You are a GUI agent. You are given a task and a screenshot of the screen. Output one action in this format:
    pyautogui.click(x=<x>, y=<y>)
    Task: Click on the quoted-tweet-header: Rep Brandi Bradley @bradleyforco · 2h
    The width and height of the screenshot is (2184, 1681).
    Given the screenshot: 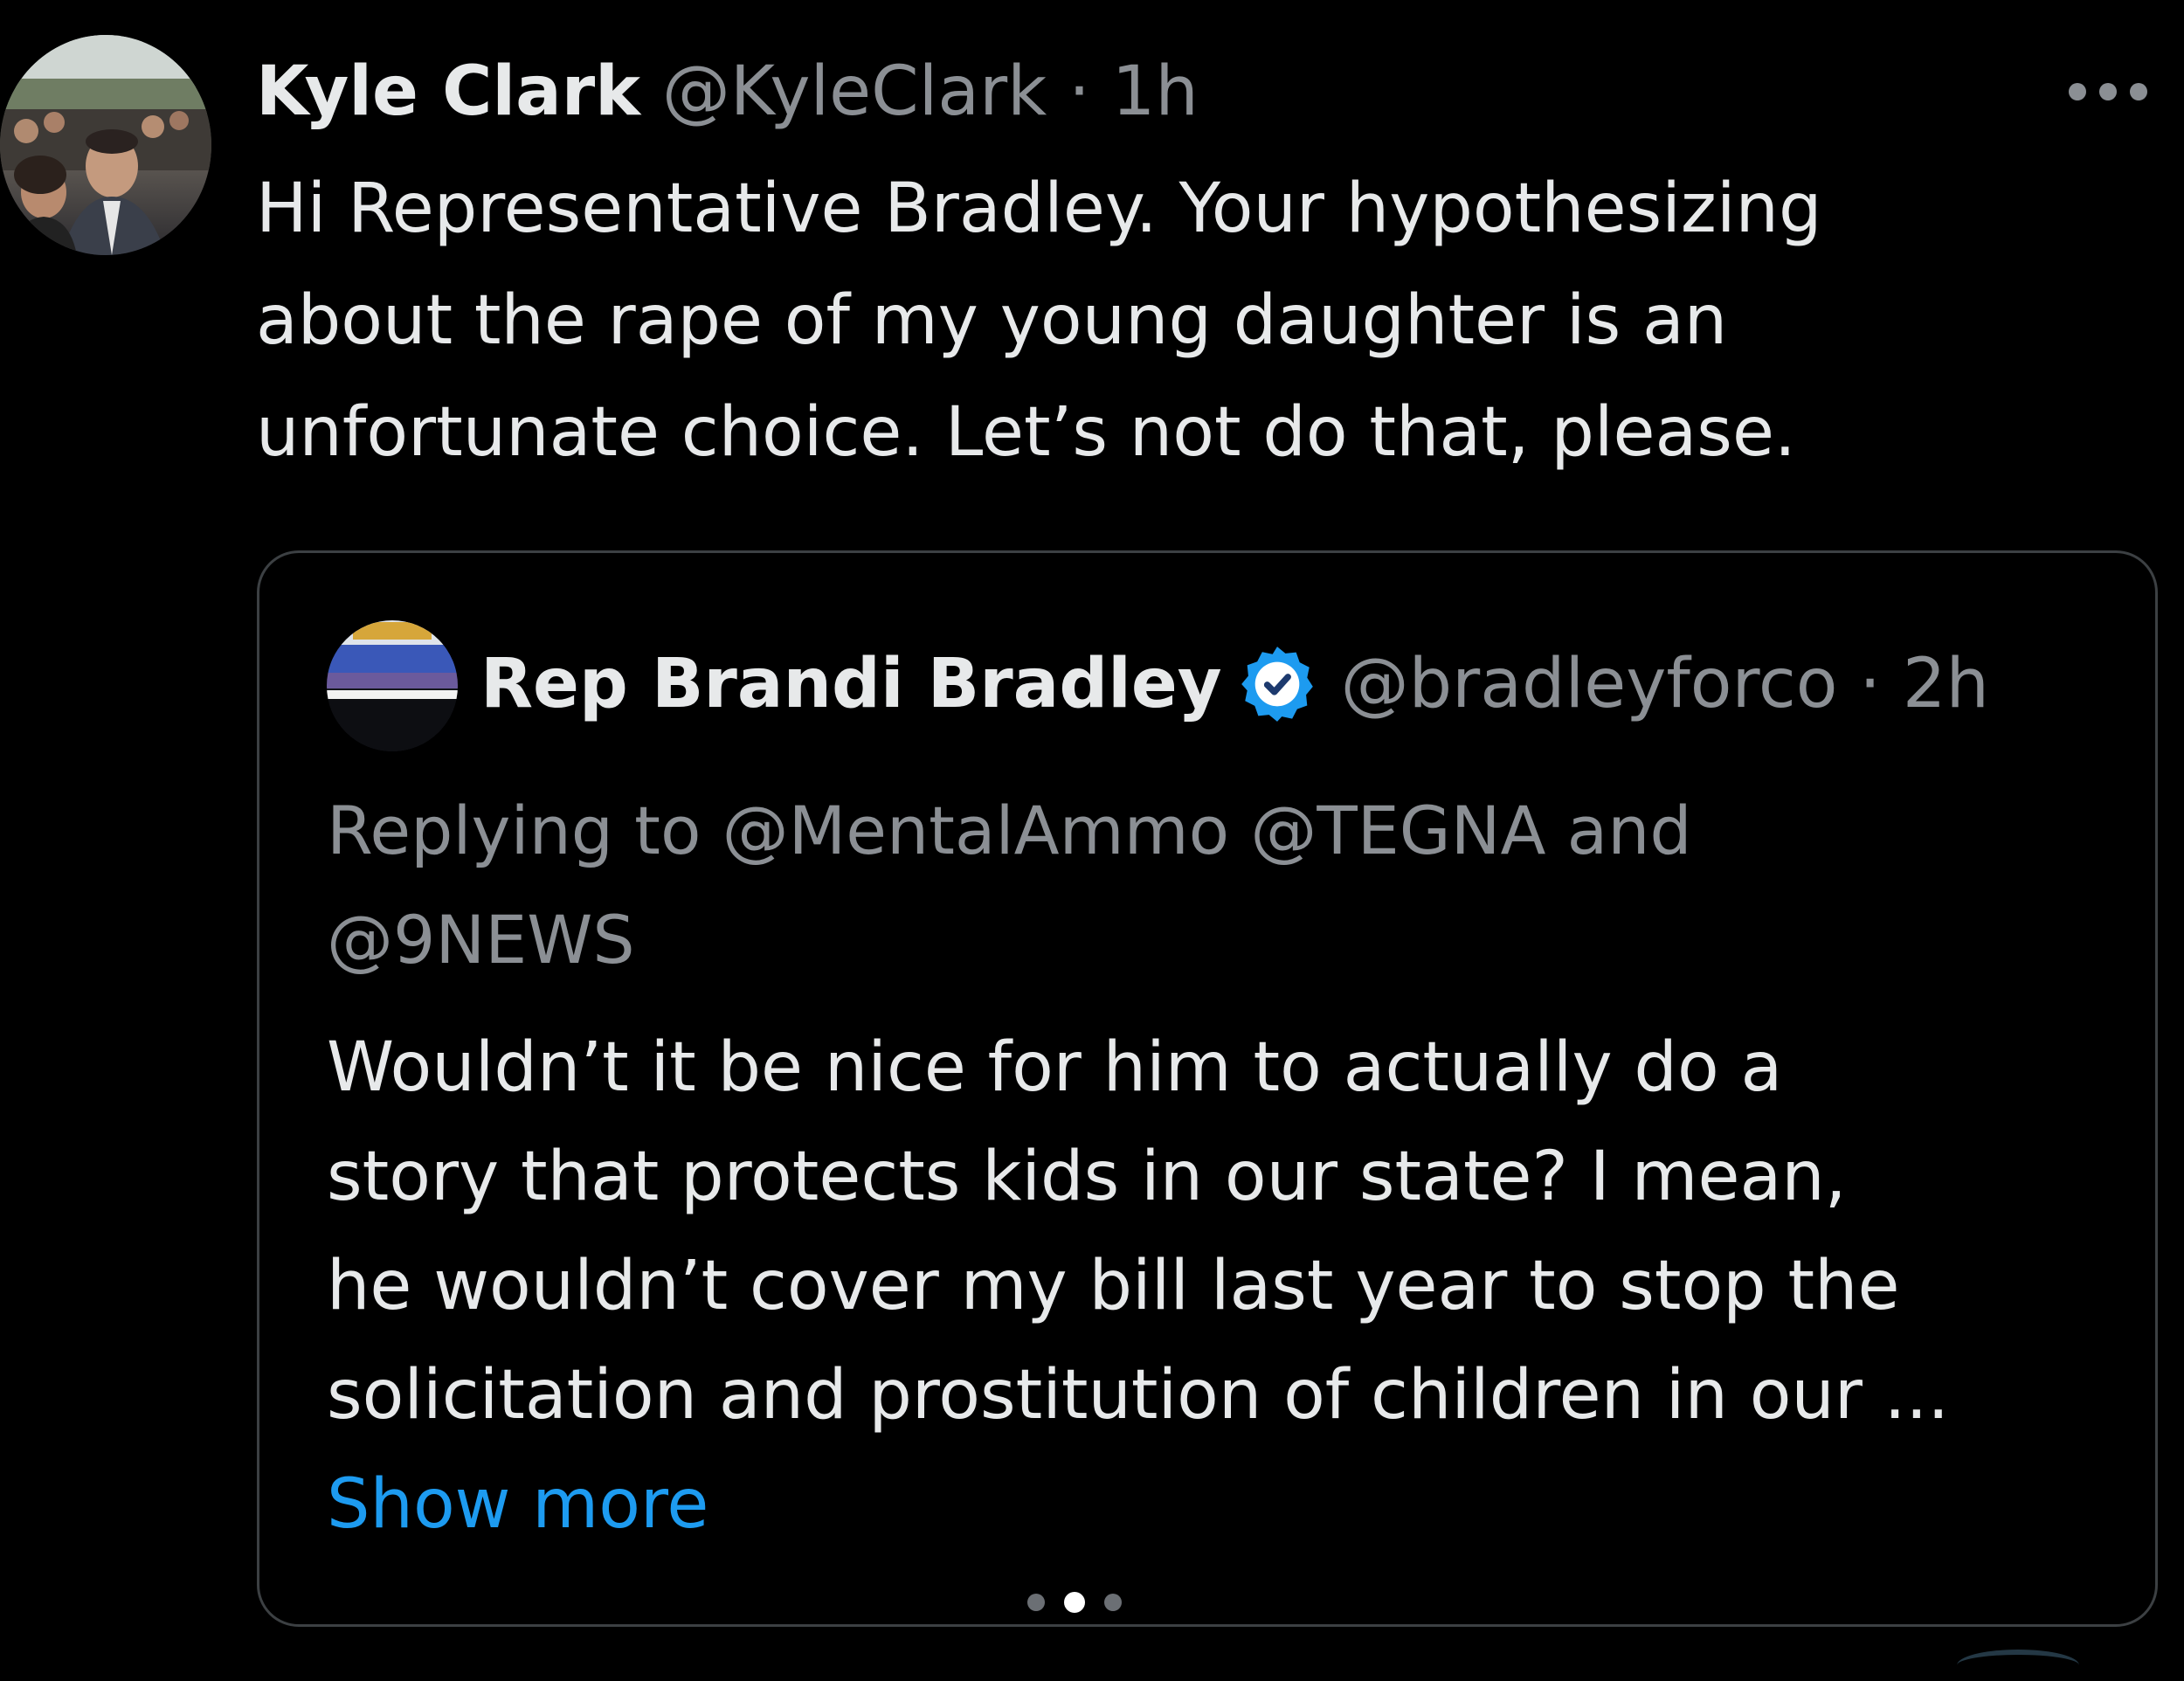 What is the action you would take?
    pyautogui.click(x=1234, y=684)
    